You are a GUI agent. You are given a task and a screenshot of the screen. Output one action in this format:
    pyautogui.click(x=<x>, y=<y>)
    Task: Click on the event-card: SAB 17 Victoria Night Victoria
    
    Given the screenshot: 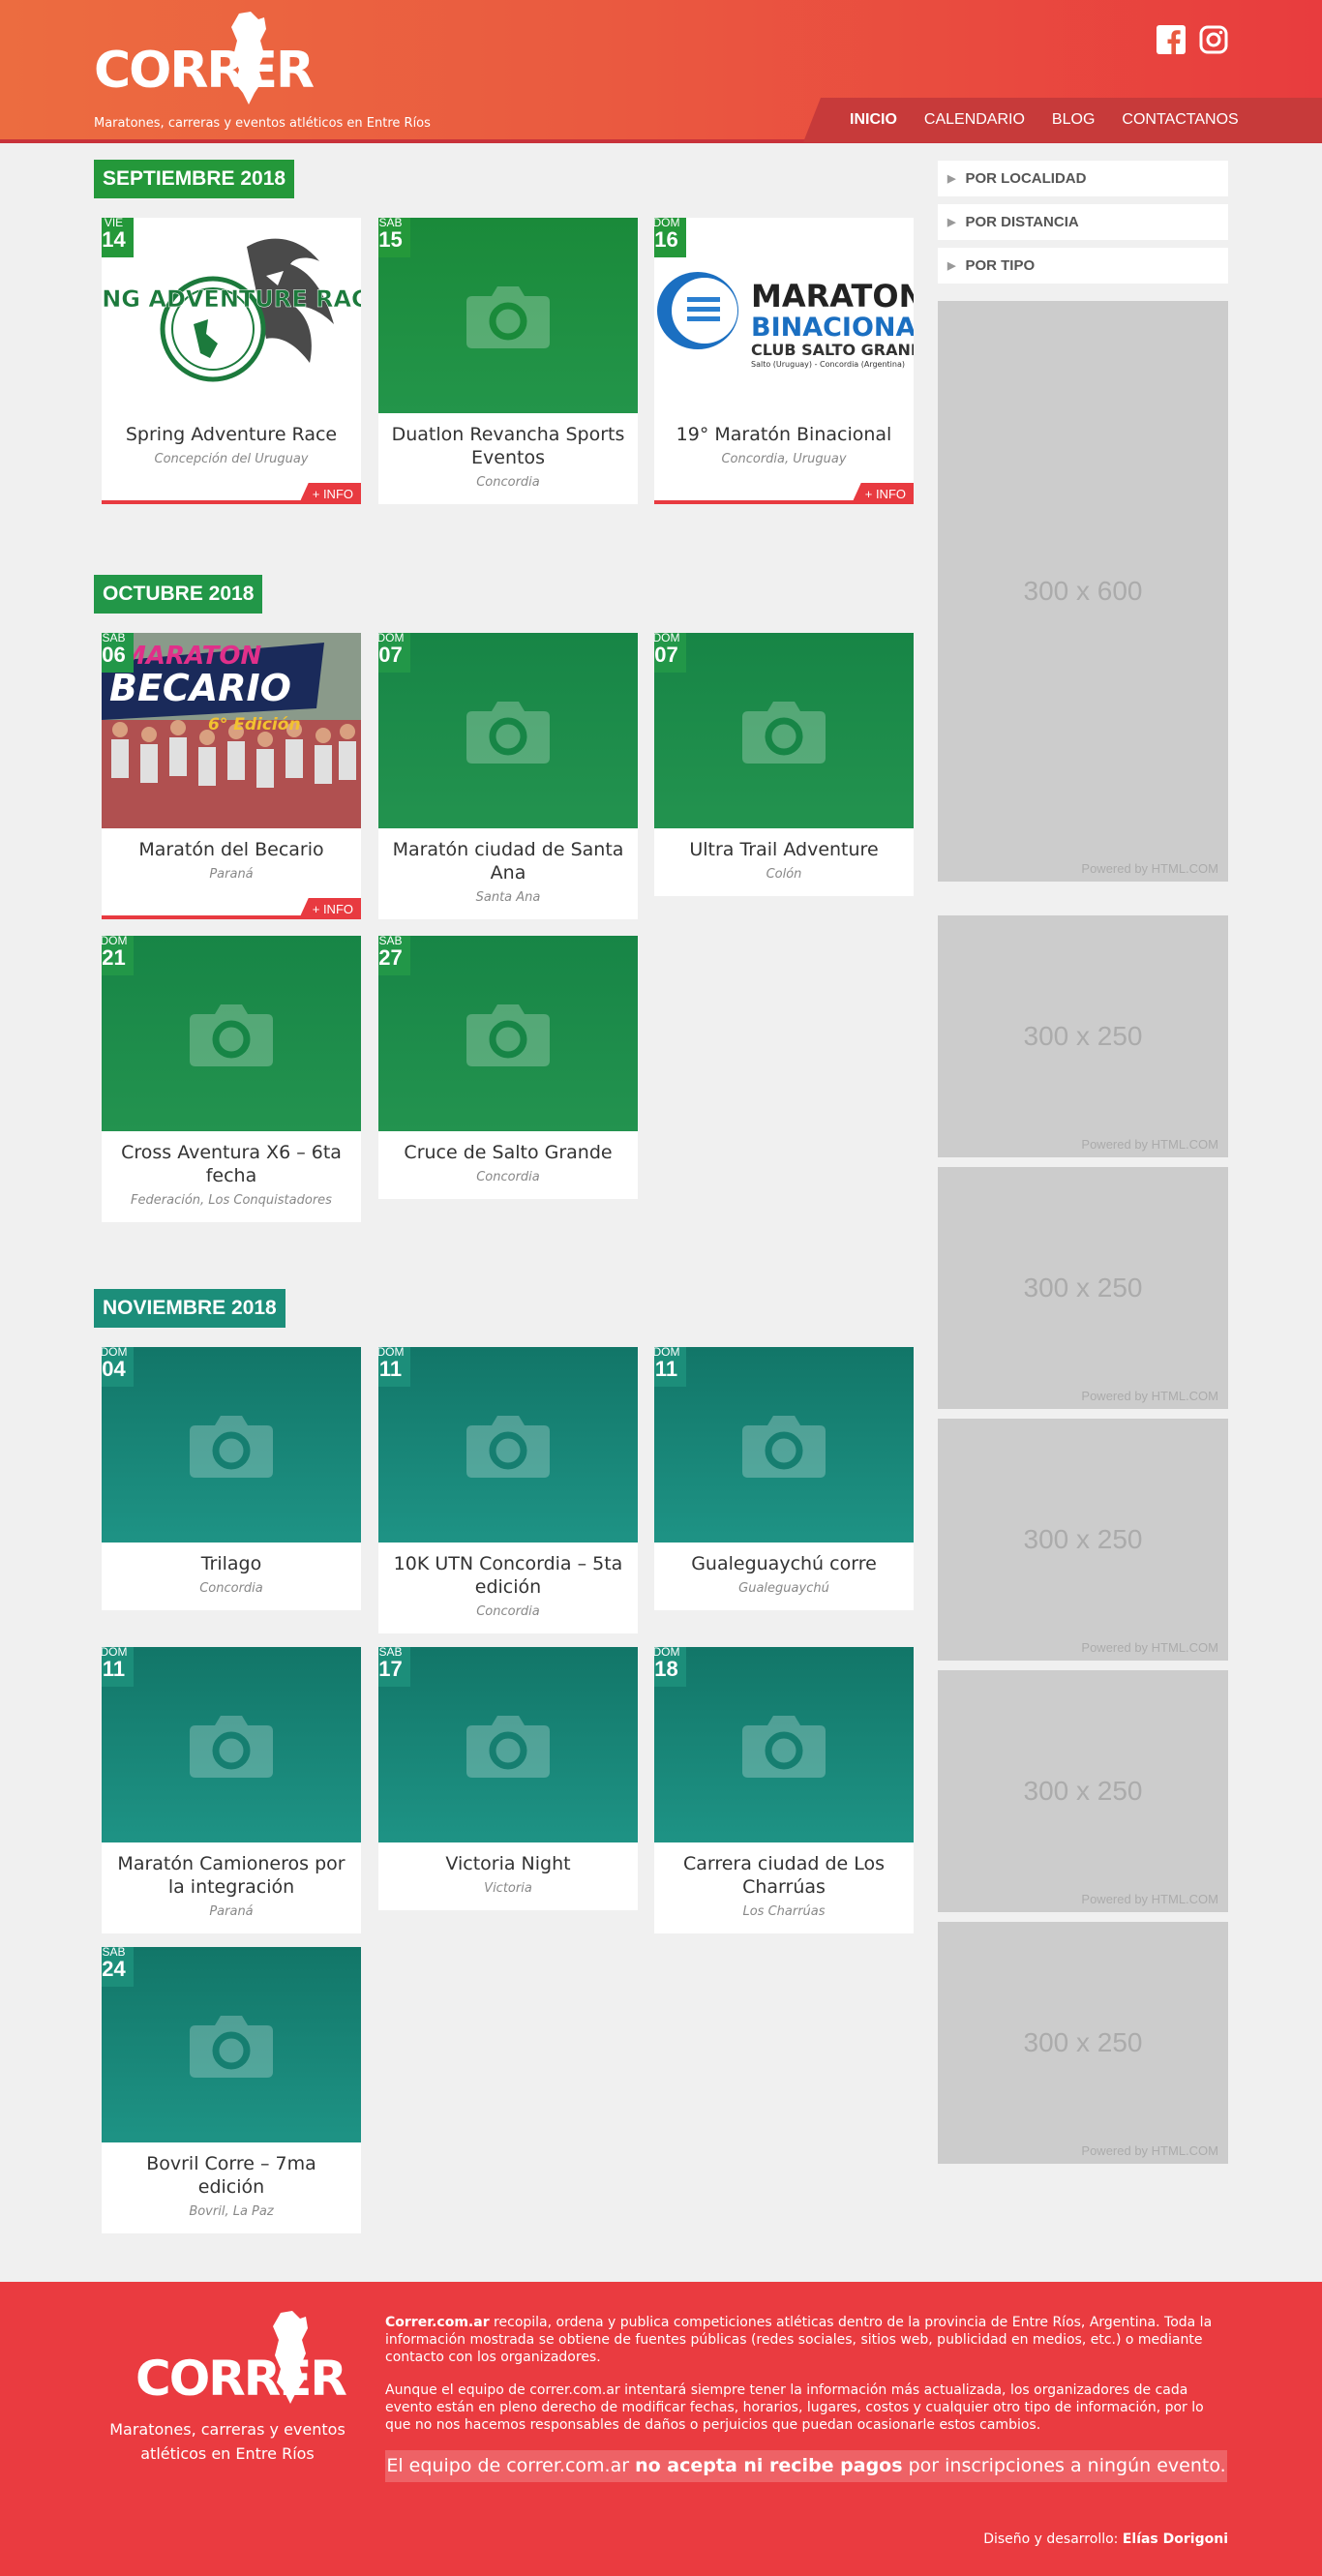 What is the action you would take?
    pyautogui.click(x=508, y=1778)
    